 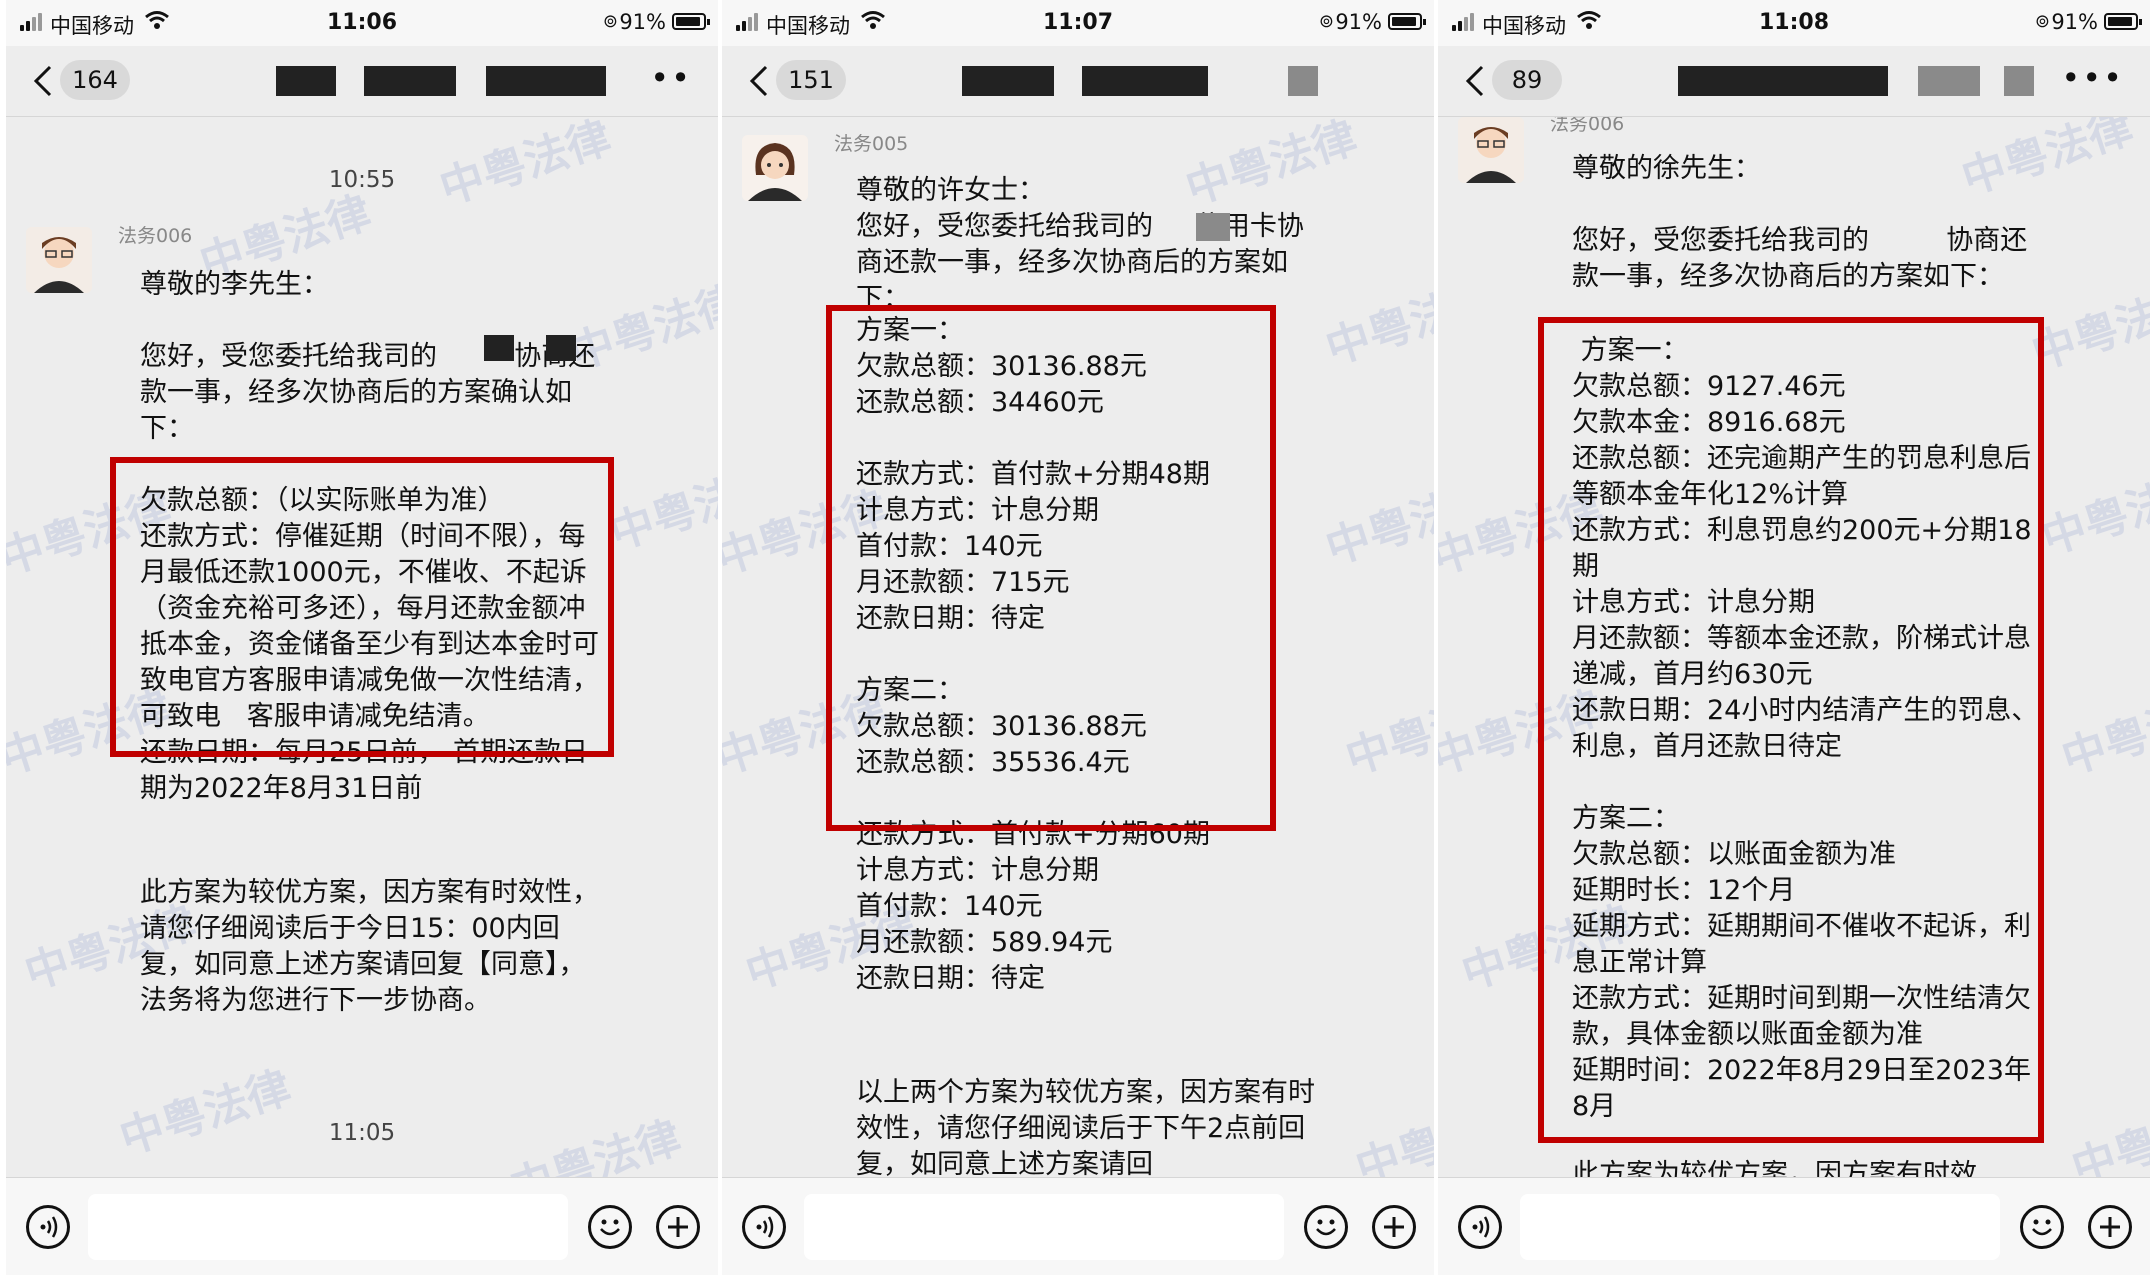 What do you see at coordinates (362, 1133) in the screenshot?
I see `message-timestamp: 11:05` at bounding box center [362, 1133].